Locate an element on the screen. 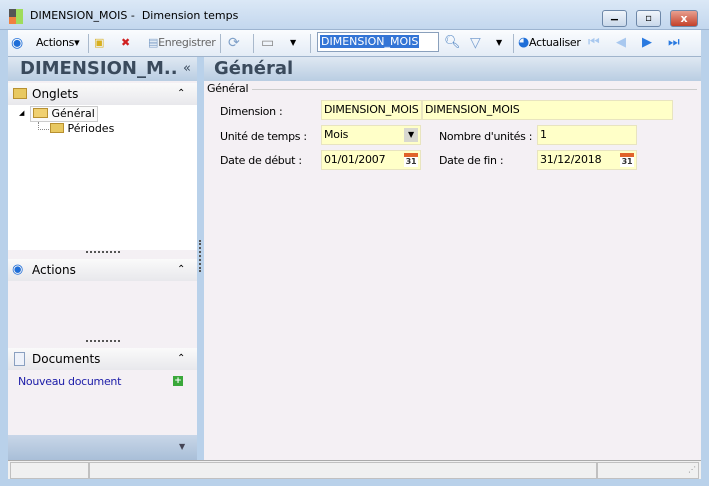  right-panel-header: Général is located at coordinates (452, 69).